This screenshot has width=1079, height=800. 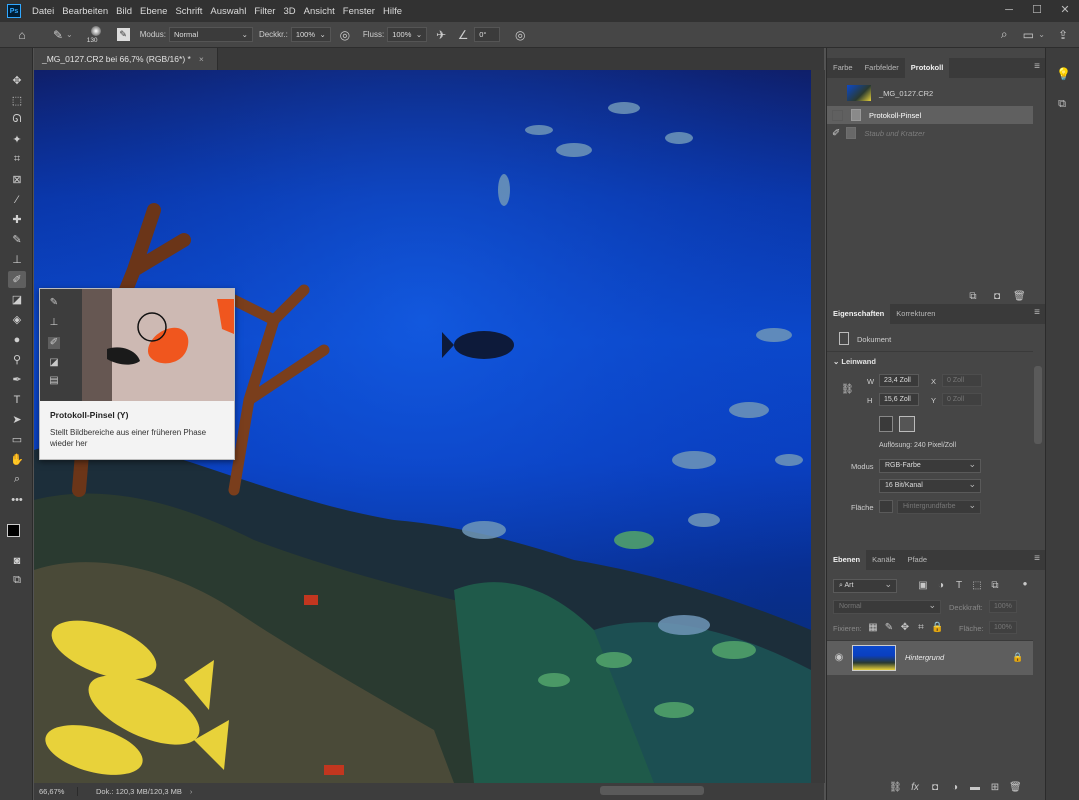 What do you see at coordinates (882, 68) in the screenshot?
I see `tab-farbfelder: Farbfelder` at bounding box center [882, 68].